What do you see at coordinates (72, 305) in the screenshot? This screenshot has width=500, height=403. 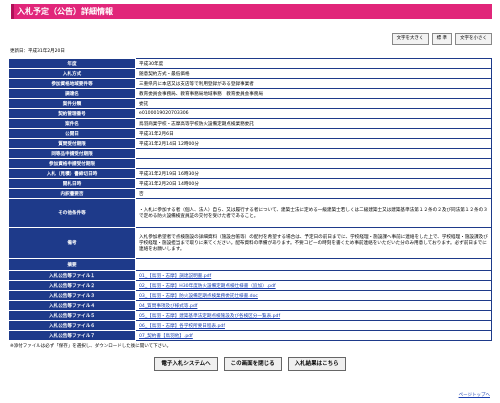 I see `file-label: 入札公告等ファイル４` at bounding box center [72, 305].